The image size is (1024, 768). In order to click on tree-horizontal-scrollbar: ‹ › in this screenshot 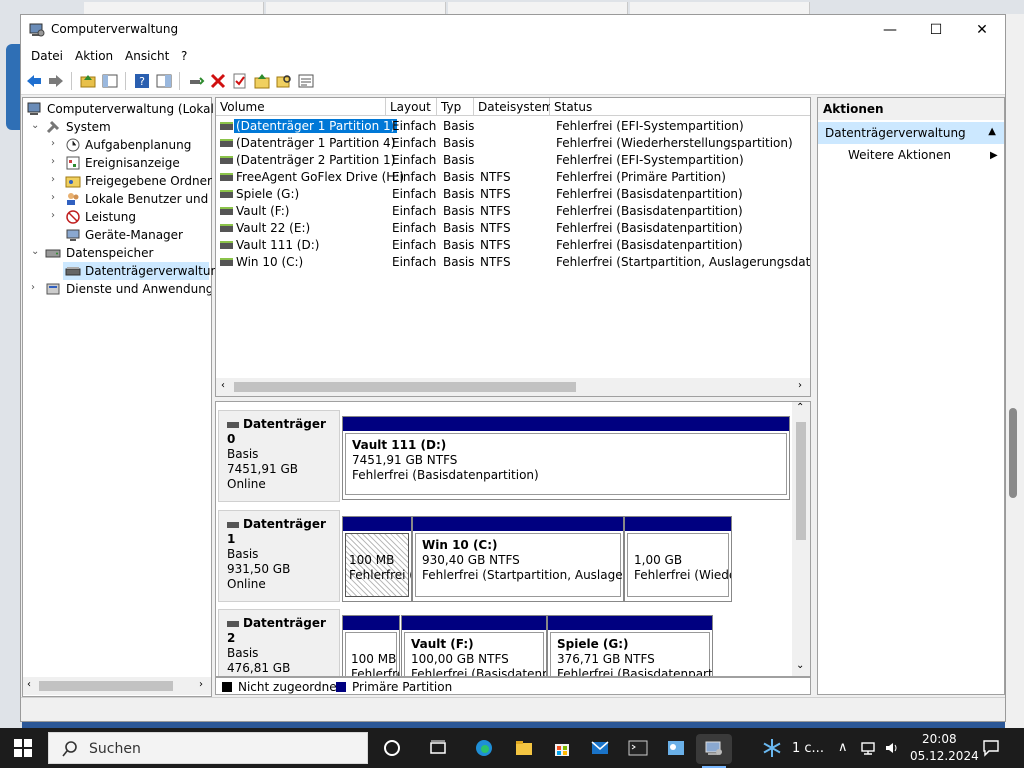, I will do `click(117, 686)`.